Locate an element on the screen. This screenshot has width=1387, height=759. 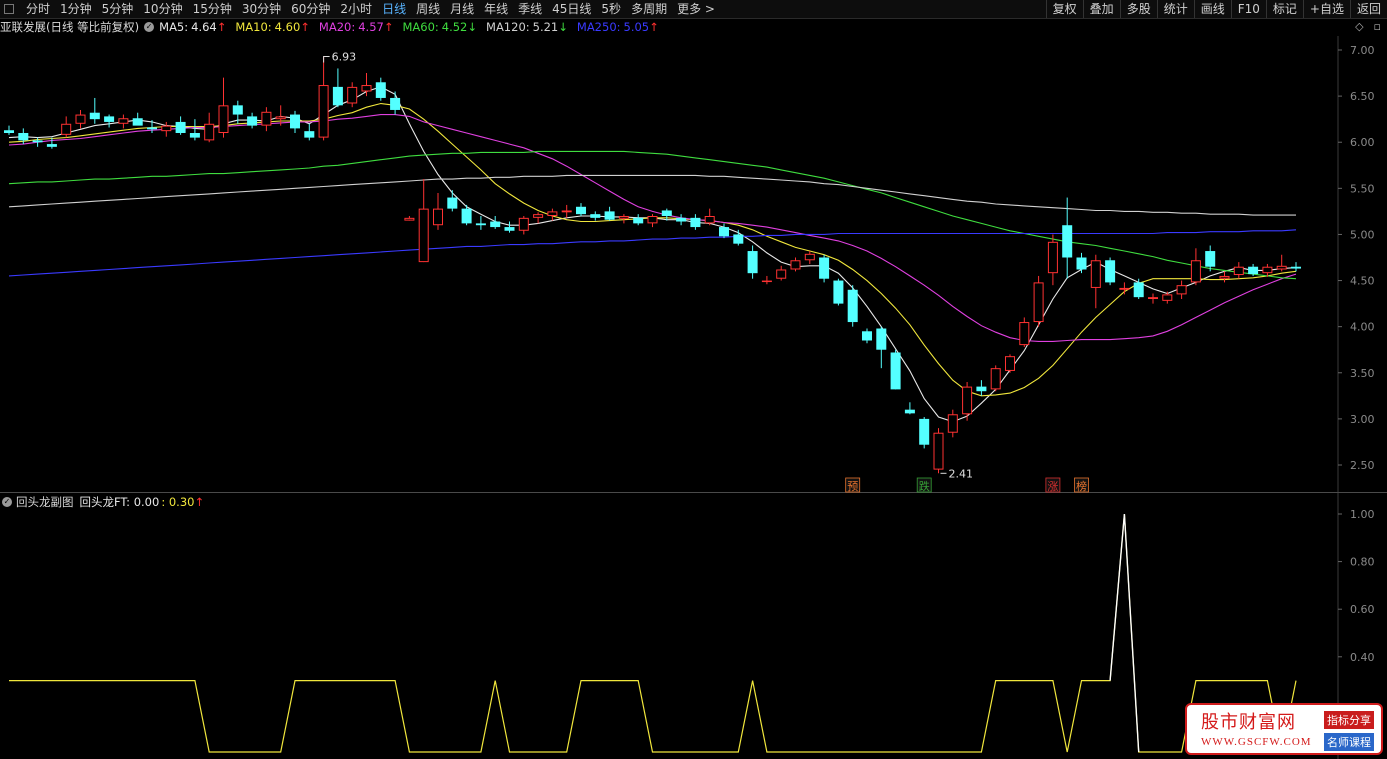
high-label: 6.93 is located at coordinates (344, 56).